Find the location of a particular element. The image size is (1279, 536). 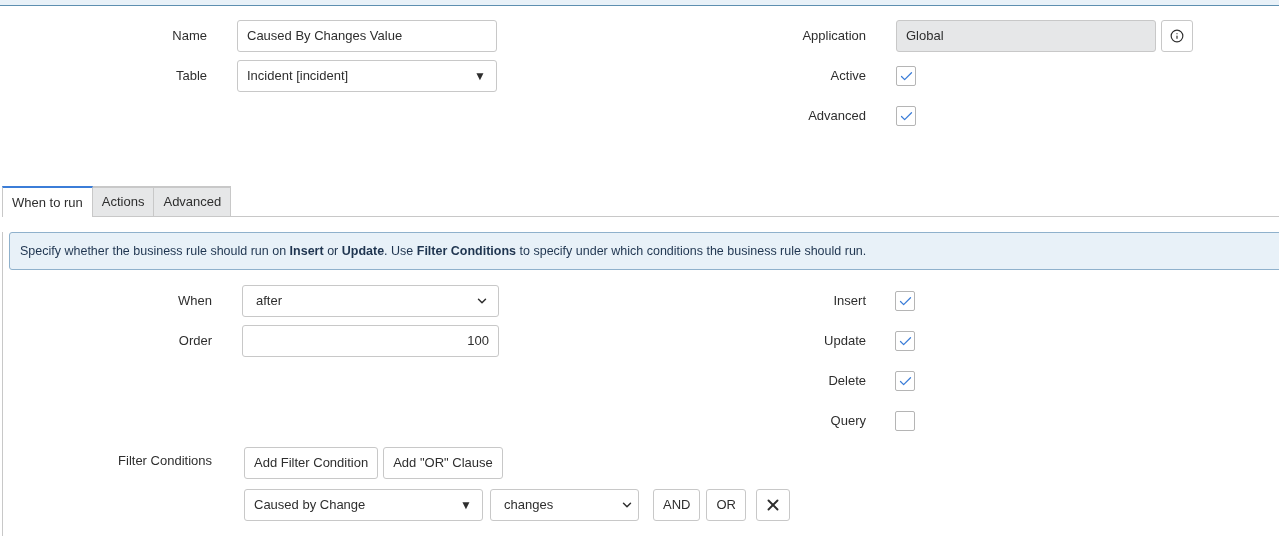

field-label: Table is located at coordinates (190, 76).